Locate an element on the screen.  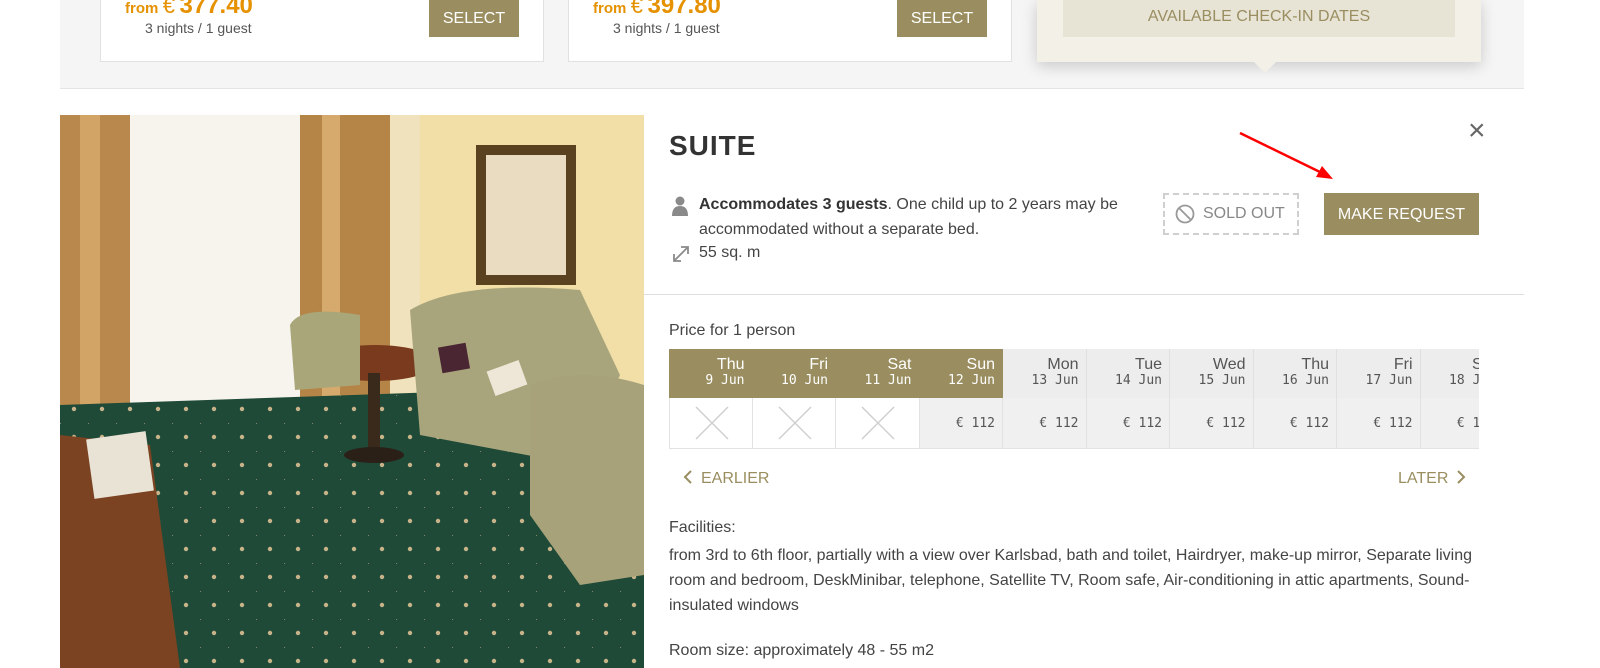
offer-card: from € 397.80 3 nights / 1 guest SELECT is located at coordinates (790, 31).